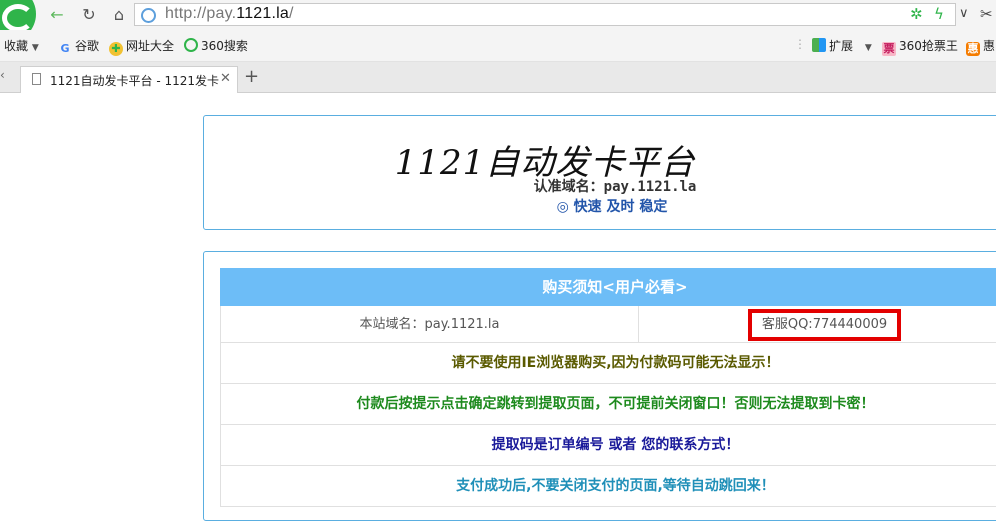 This screenshot has height=521, width=996. Describe the element at coordinates (608, 287) in the screenshot. I see `notice-heading: 购买须知<用户必看>` at that location.